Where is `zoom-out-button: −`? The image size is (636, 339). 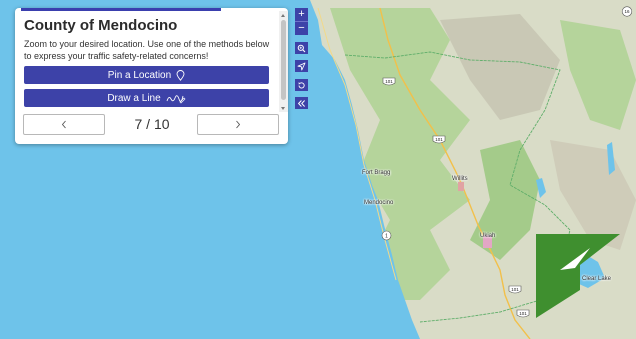
zoom-out-button: − is located at coordinates (301, 27).